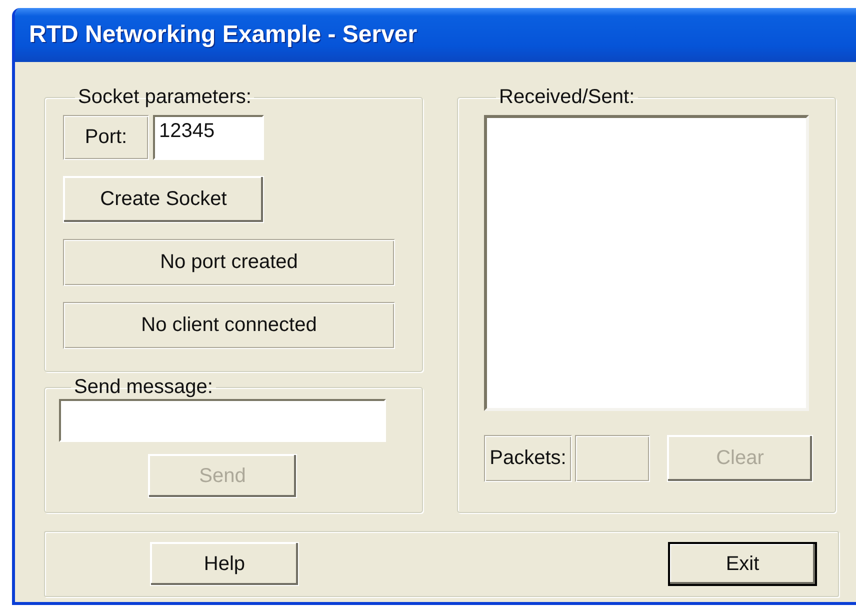 This screenshot has width=856, height=609. I want to click on exit-button: Exit, so click(742, 564).